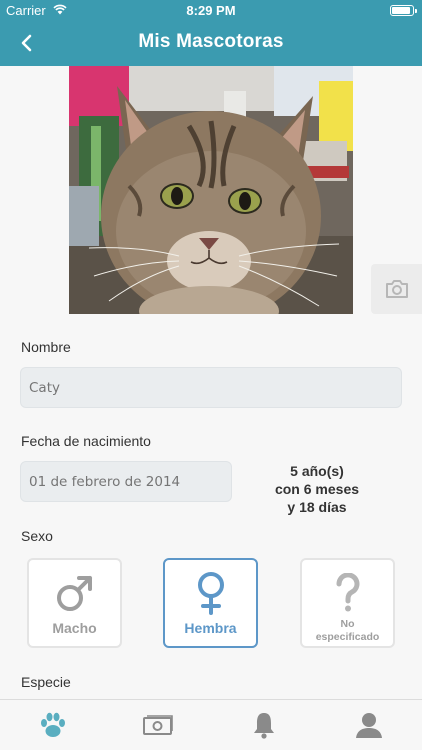  What do you see at coordinates (347, 624) in the screenshot?
I see `sex-option-unspecified-line1: No` at bounding box center [347, 624].